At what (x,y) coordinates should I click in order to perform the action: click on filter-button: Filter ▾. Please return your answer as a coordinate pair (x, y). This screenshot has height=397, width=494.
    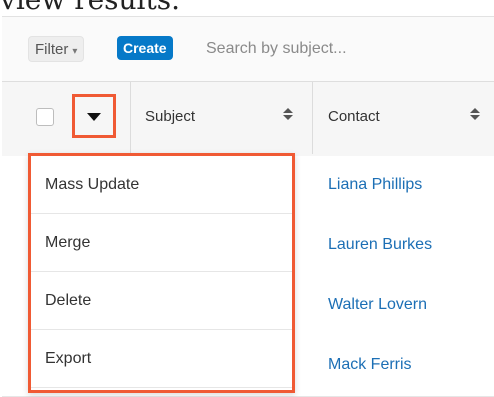
    Looking at the image, I should click on (56, 49).